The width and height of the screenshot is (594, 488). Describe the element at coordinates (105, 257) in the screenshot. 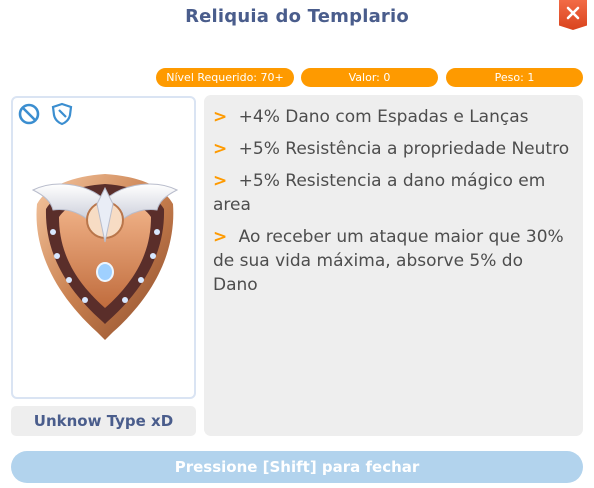

I see `templar-shield-icon` at that location.